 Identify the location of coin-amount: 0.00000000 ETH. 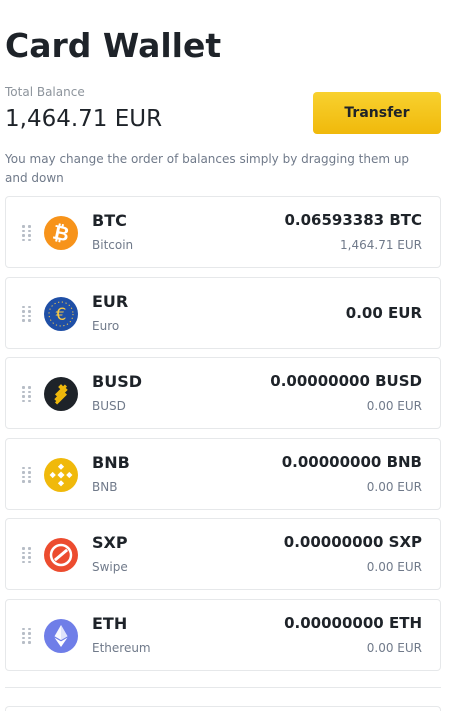
(353, 622).